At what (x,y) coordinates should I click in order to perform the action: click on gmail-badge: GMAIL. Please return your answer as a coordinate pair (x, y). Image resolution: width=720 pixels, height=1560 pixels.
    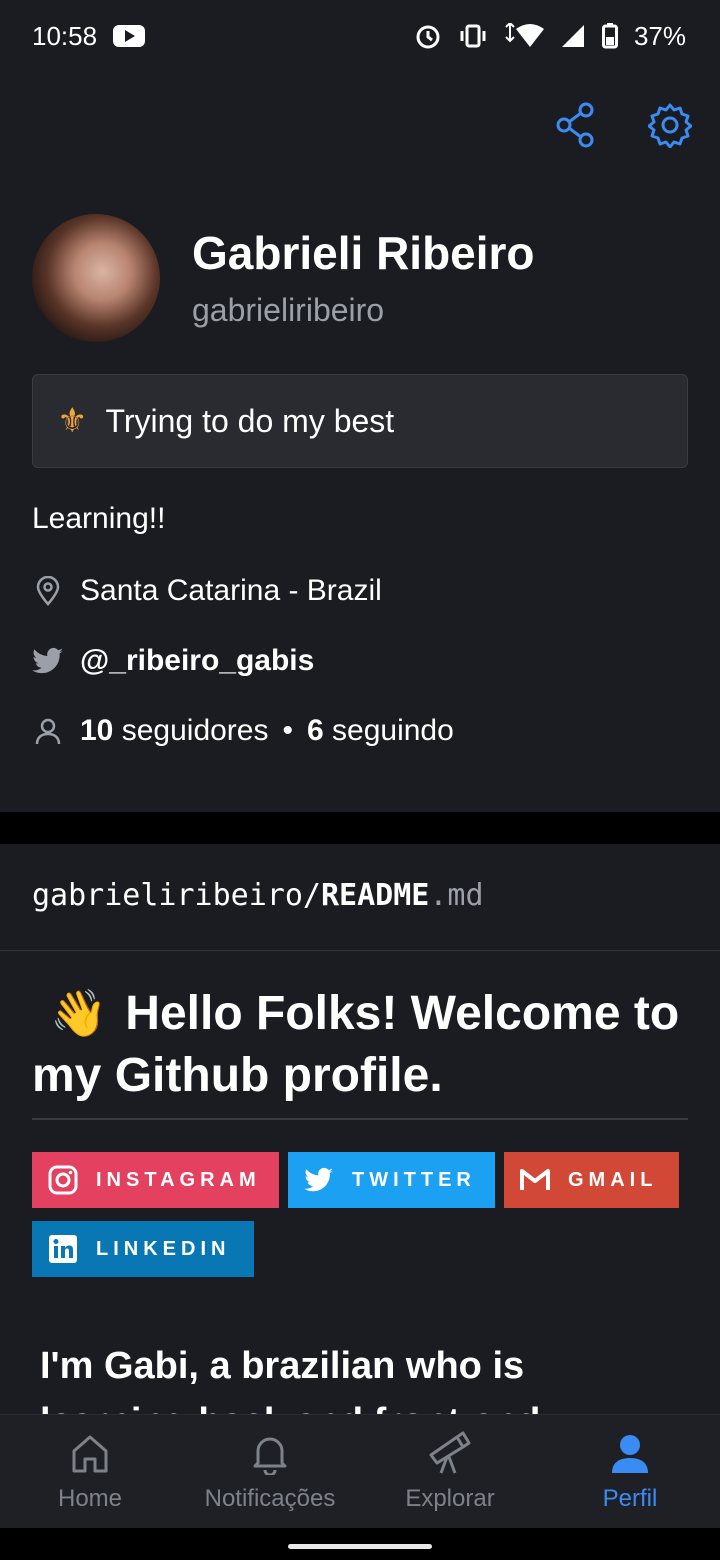
    Looking at the image, I should click on (591, 1180).